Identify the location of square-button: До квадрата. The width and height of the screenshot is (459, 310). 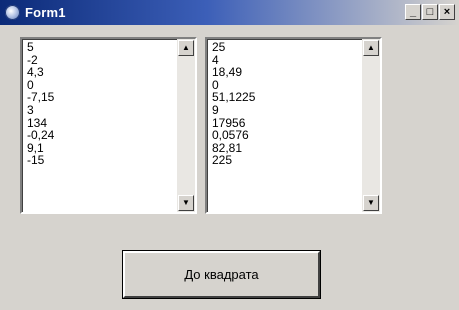
(221, 274).